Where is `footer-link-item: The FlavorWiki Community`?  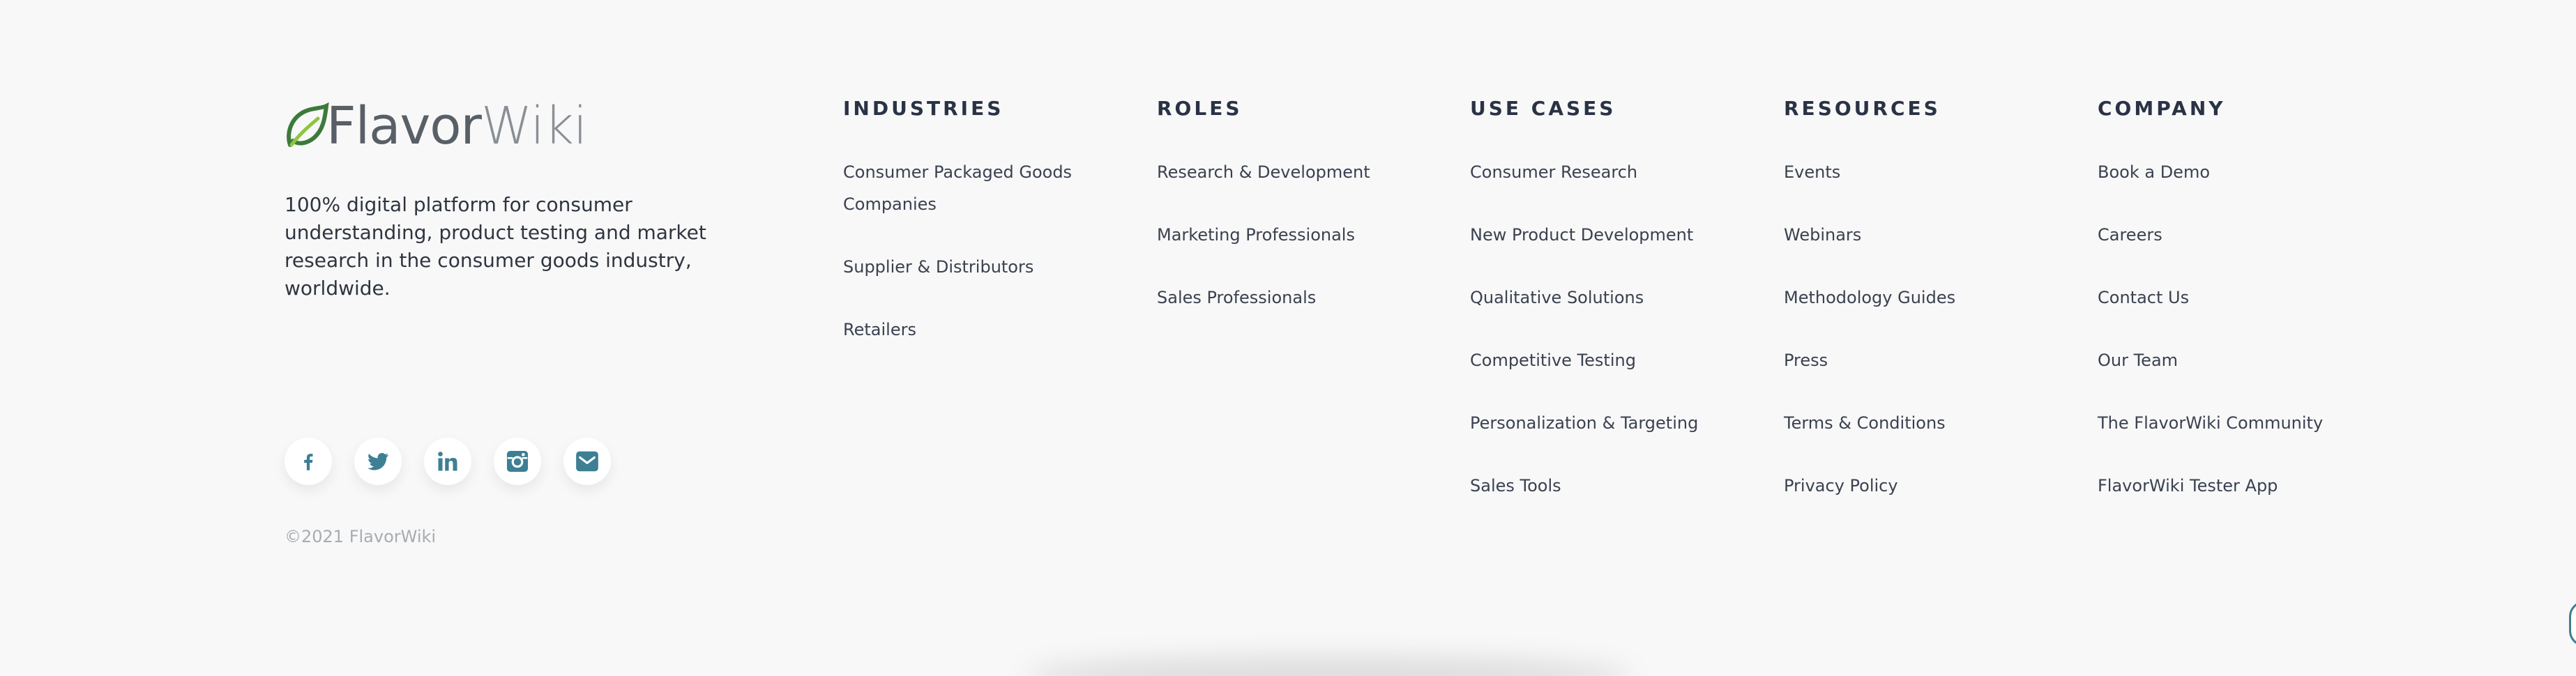 footer-link-item: The FlavorWiki Community is located at coordinates (2223, 423).